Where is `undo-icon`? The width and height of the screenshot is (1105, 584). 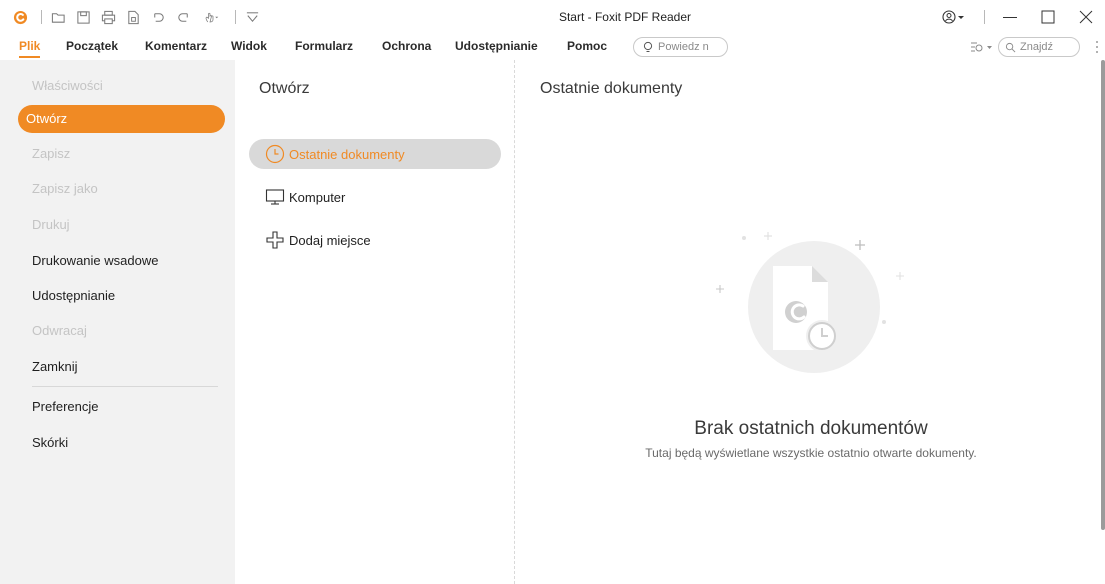 undo-icon is located at coordinates (158, 17).